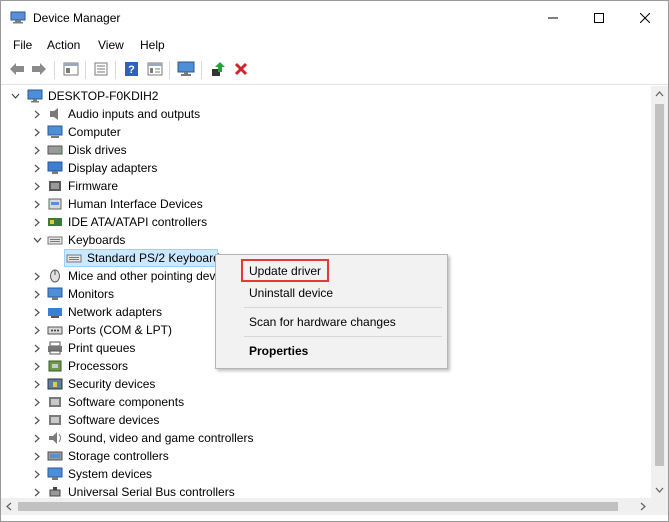 The width and height of the screenshot is (669, 522). Describe the element at coordinates (325, 132) in the screenshot. I see `tree-node-category: Computer` at that location.